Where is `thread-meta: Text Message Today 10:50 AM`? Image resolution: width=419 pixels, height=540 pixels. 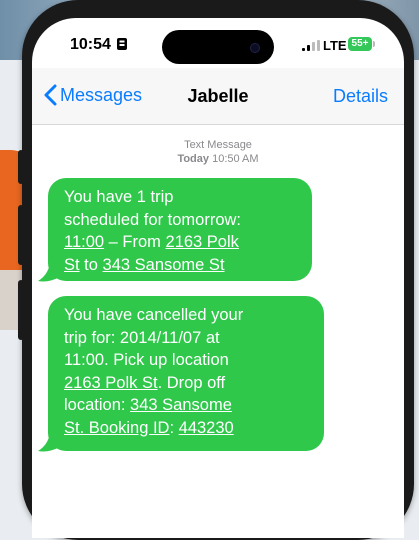
thread-meta: Text Message Today 10:50 AM is located at coordinates (218, 152).